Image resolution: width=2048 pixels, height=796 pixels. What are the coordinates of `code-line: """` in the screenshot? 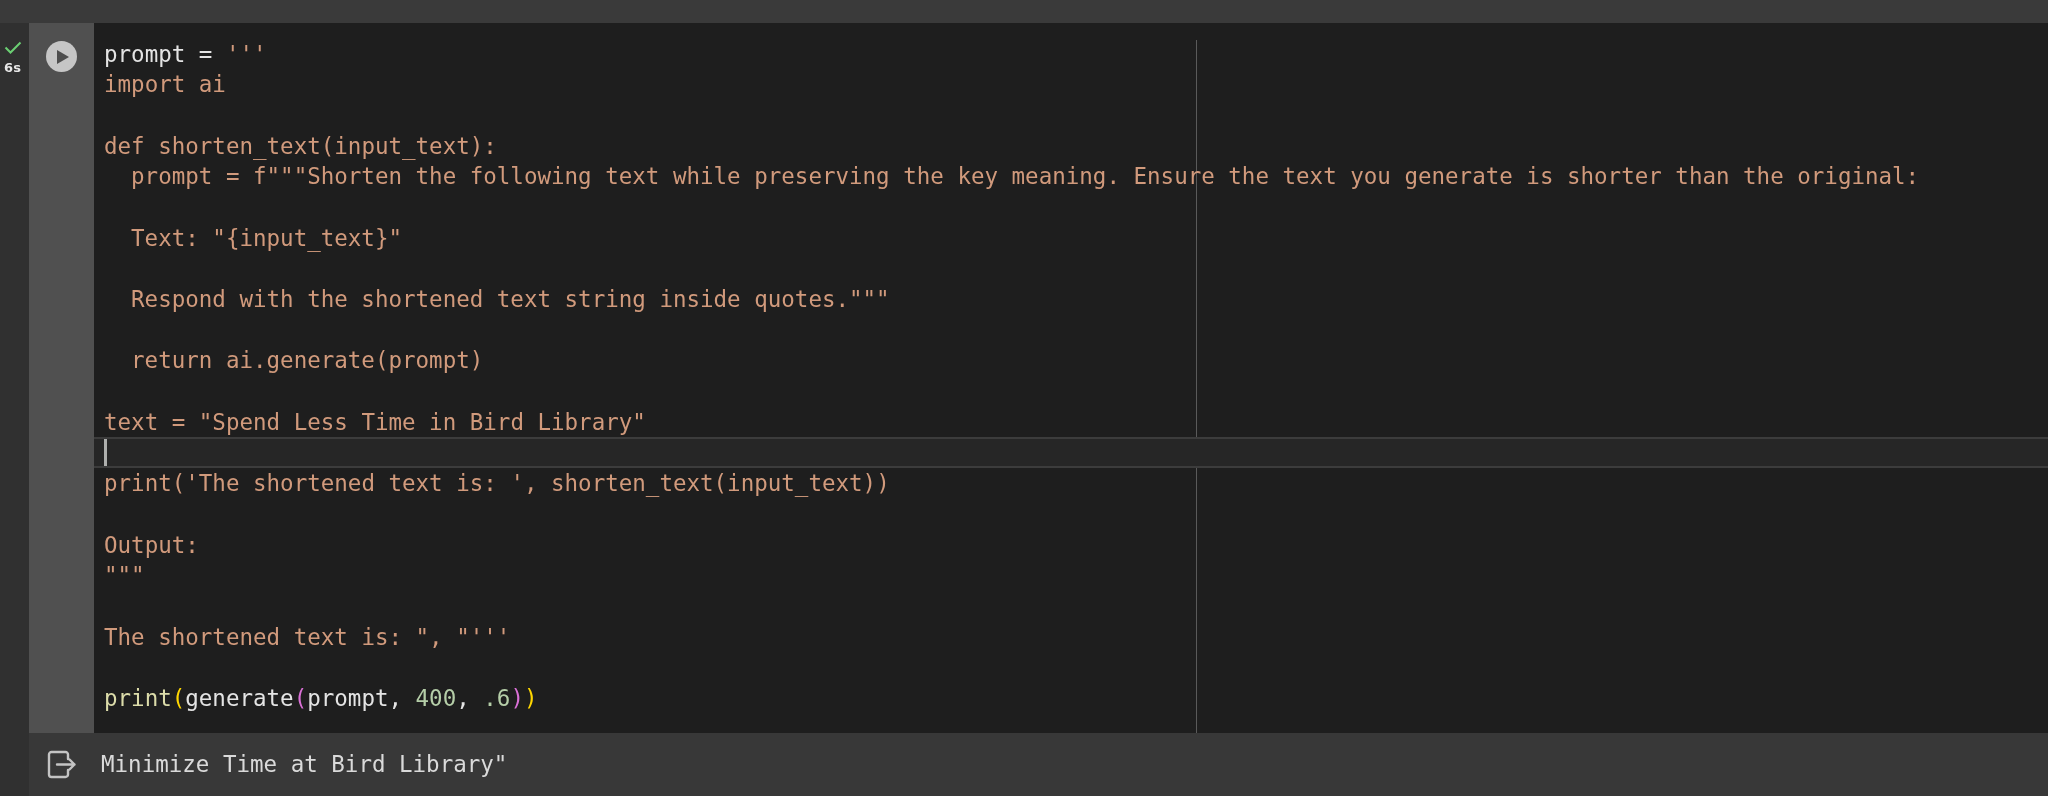 It's located at (124, 576).